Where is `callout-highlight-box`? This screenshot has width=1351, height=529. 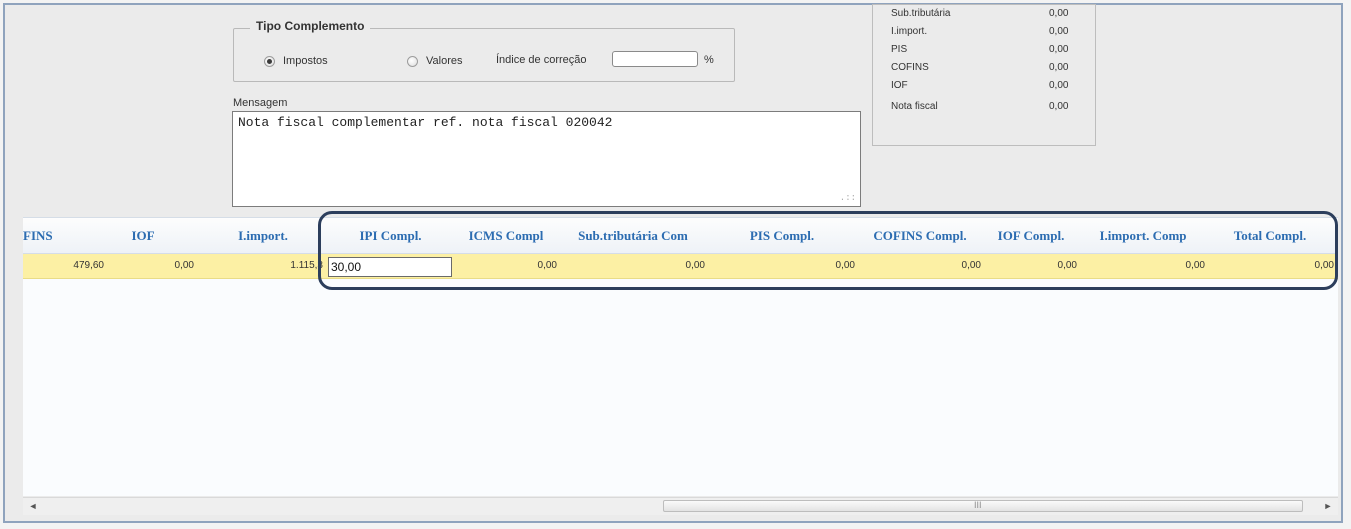 callout-highlight-box is located at coordinates (828, 250).